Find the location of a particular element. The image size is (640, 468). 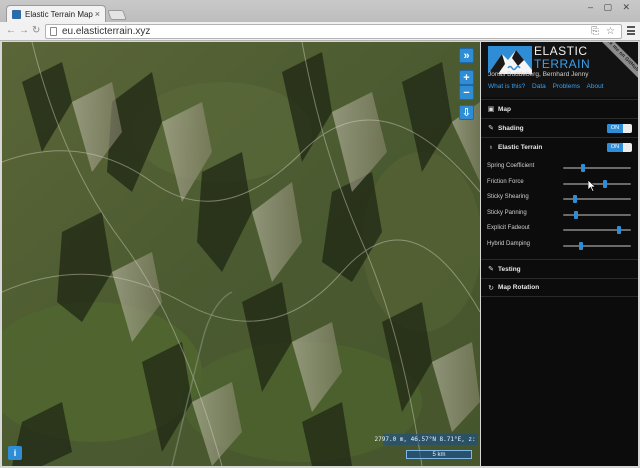

slider-label: Hybrid Damping is located at coordinates (509, 243).